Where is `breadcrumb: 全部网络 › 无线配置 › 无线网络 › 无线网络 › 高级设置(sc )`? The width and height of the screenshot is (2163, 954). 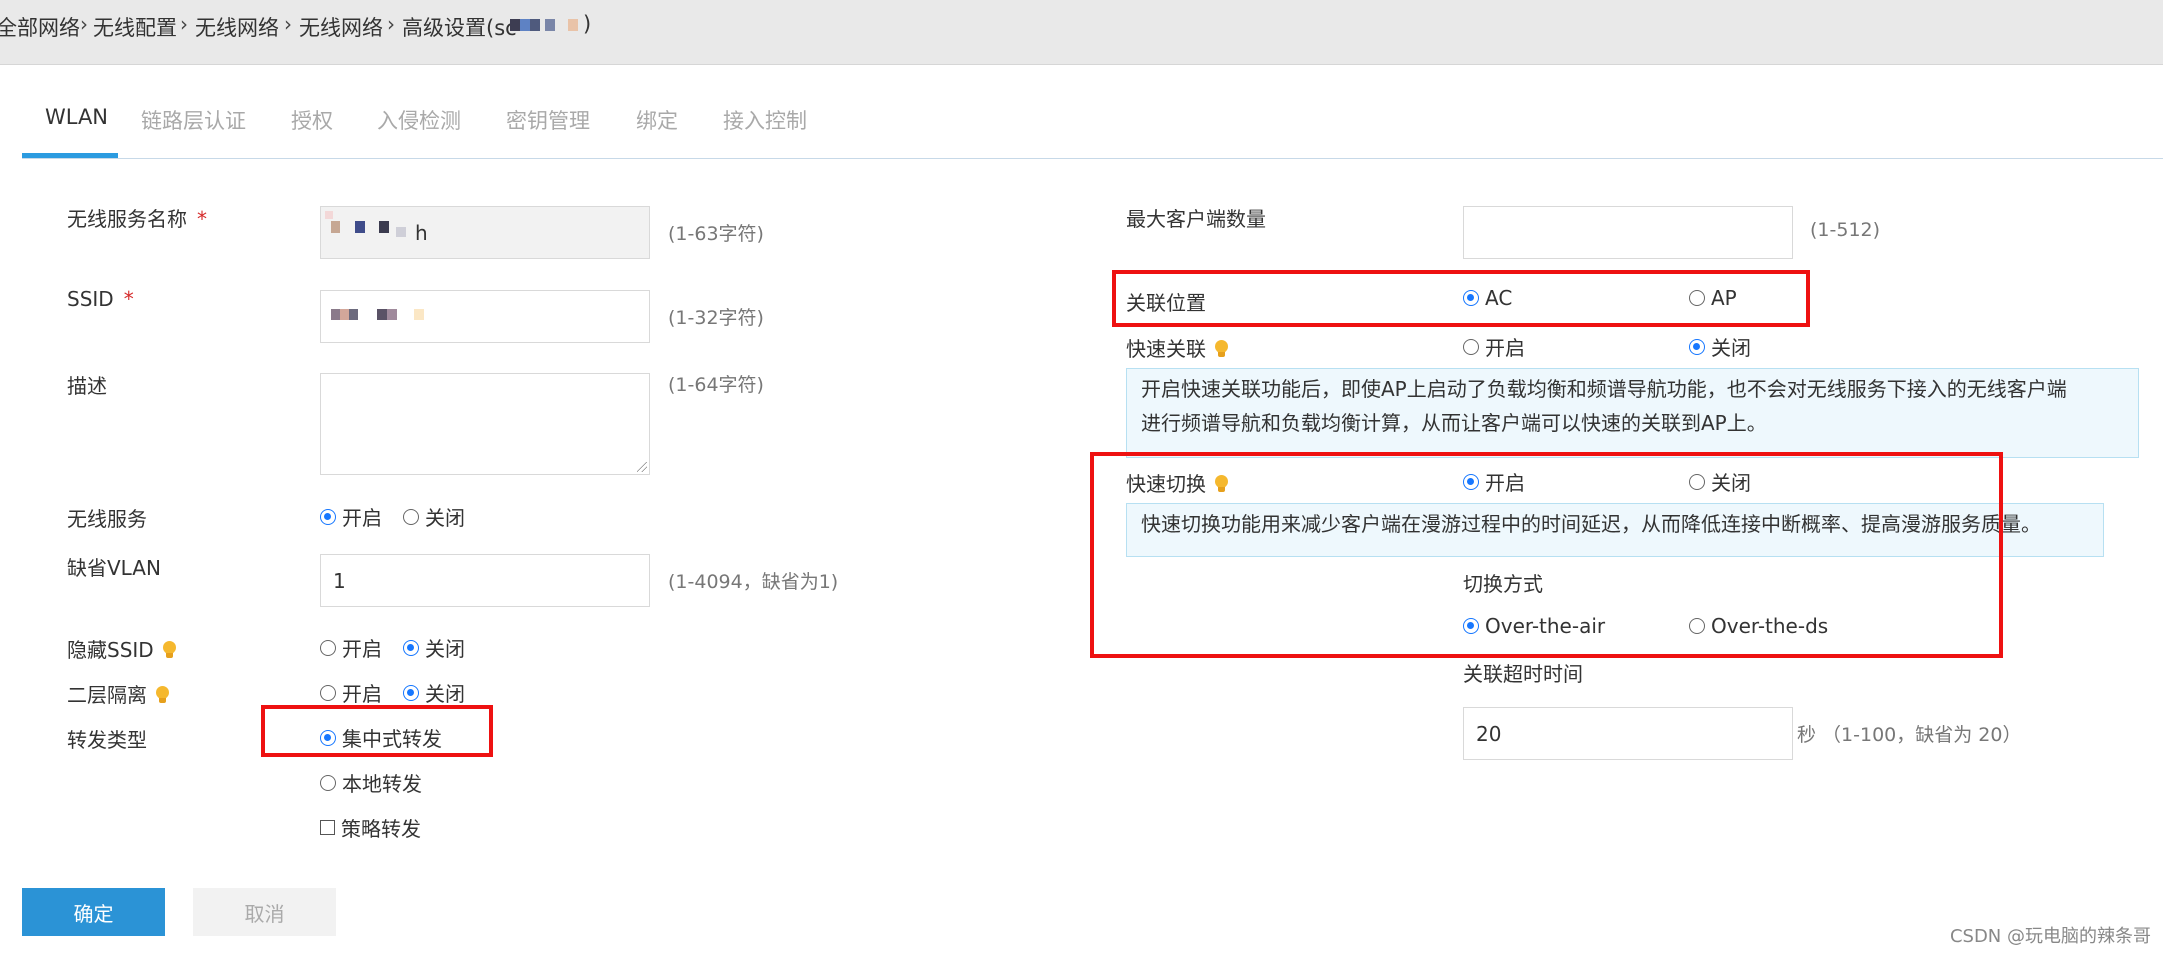 breadcrumb: 全部网络 › 无线配置 › 无线网络 › 无线网络 › 高级设置(sc ) is located at coordinates (1081, 32).